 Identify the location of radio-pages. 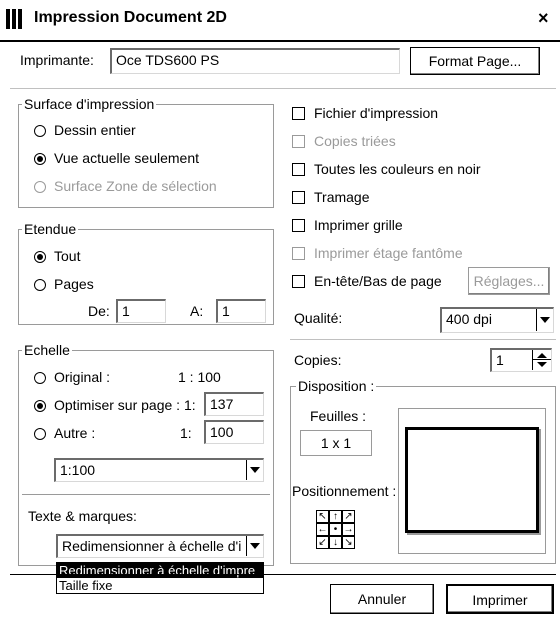
(40, 285).